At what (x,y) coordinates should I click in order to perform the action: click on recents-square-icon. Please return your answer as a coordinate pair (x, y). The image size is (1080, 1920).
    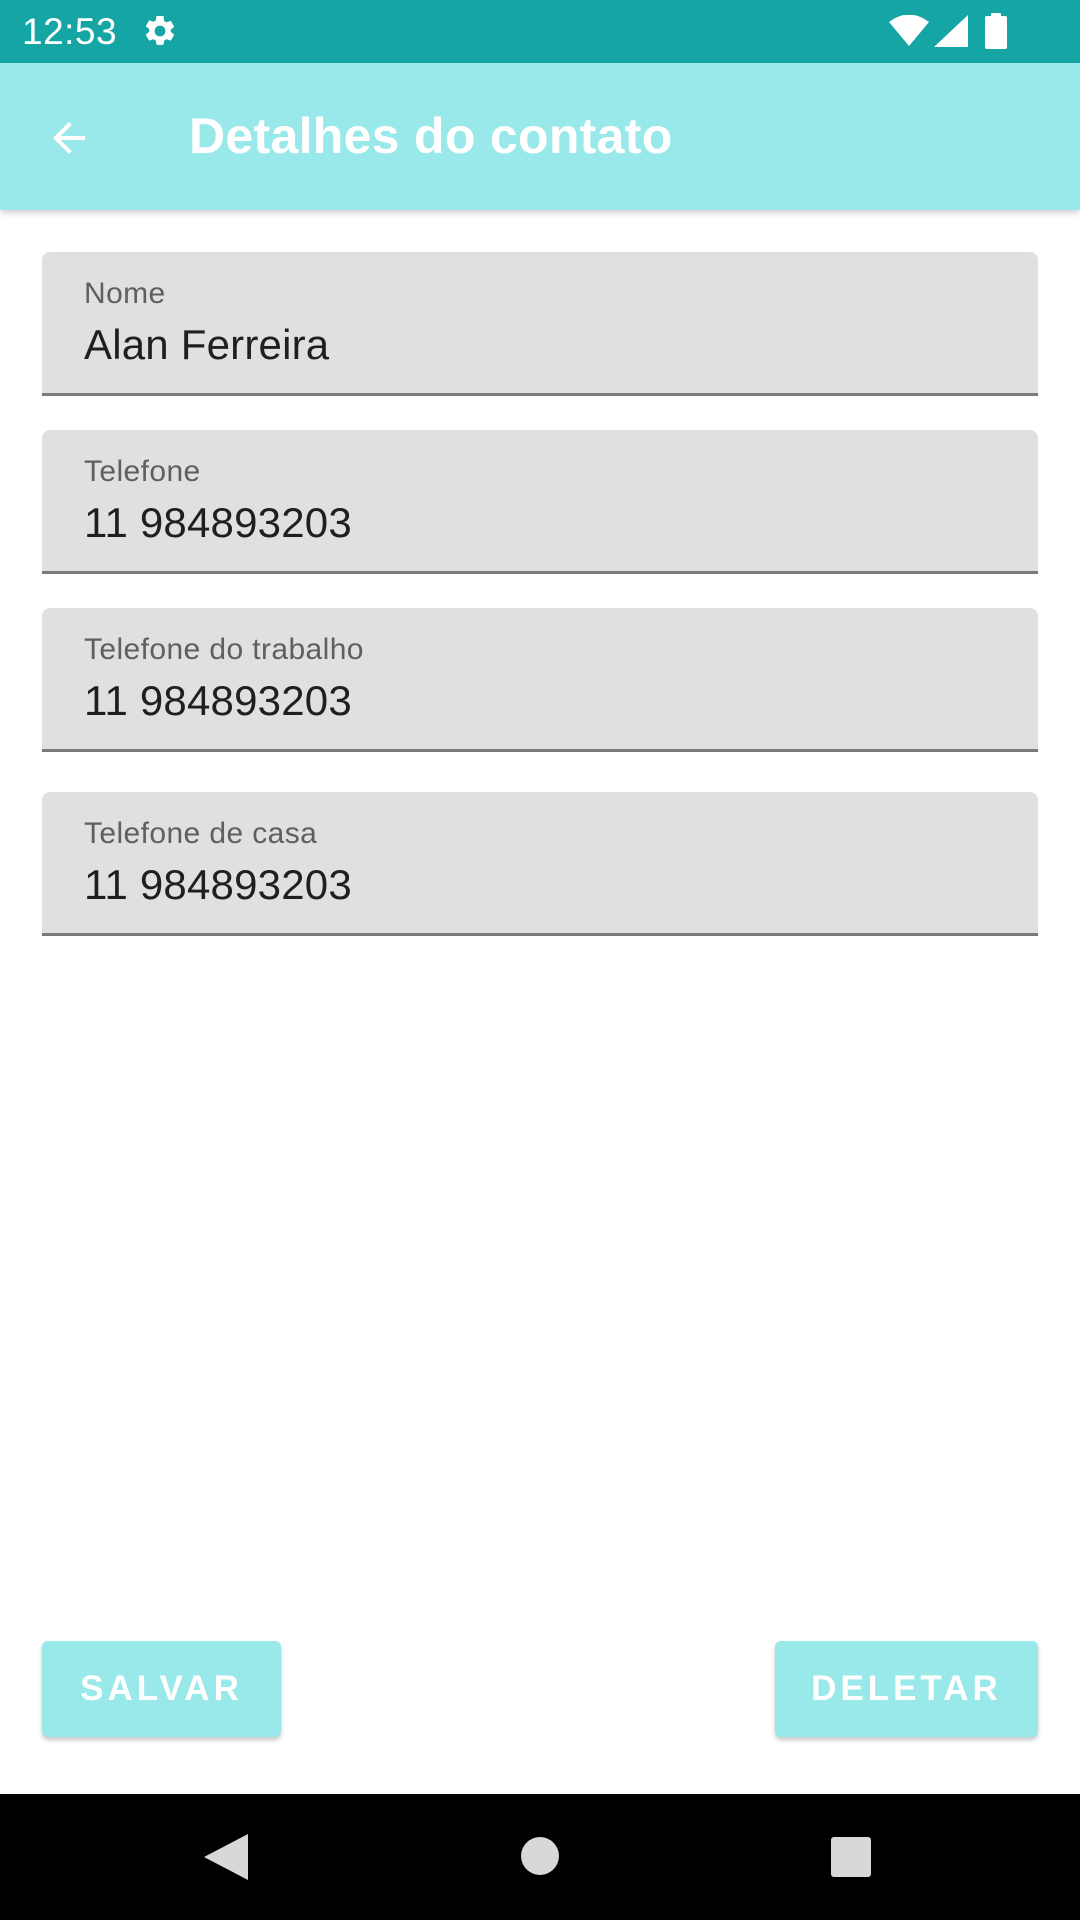
    Looking at the image, I should click on (851, 1857).